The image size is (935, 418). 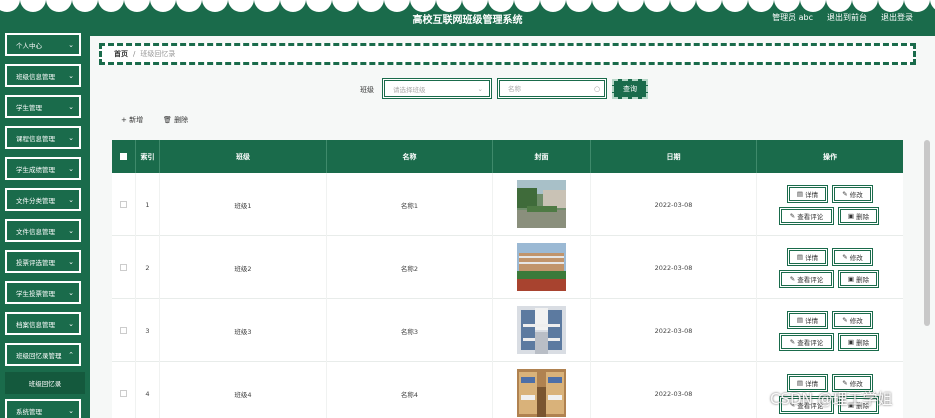 I want to click on column-header-actions: 操作, so click(x=830, y=156).